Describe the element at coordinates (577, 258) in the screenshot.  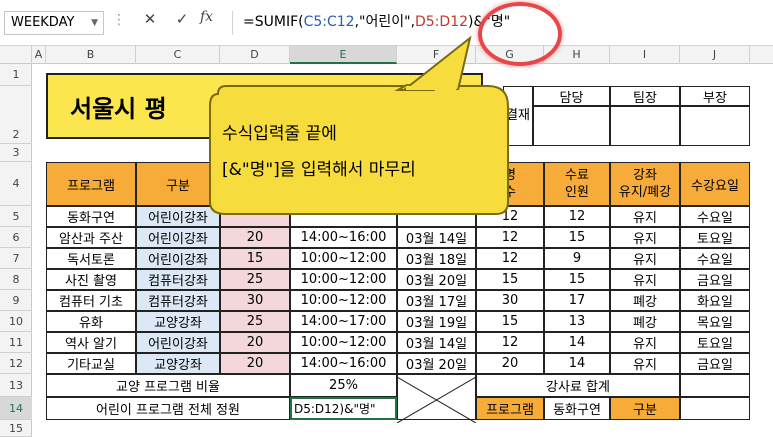
I see `table-cell: 9` at that location.